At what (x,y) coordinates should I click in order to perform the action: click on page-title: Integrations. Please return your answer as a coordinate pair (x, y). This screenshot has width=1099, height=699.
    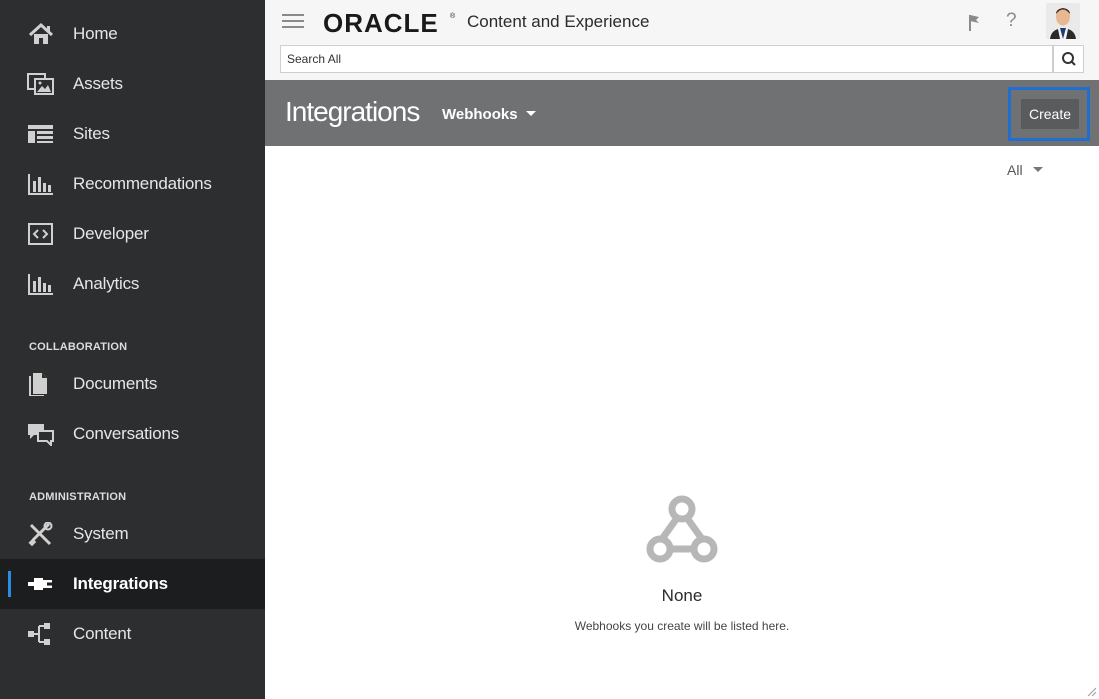
    Looking at the image, I should click on (352, 111).